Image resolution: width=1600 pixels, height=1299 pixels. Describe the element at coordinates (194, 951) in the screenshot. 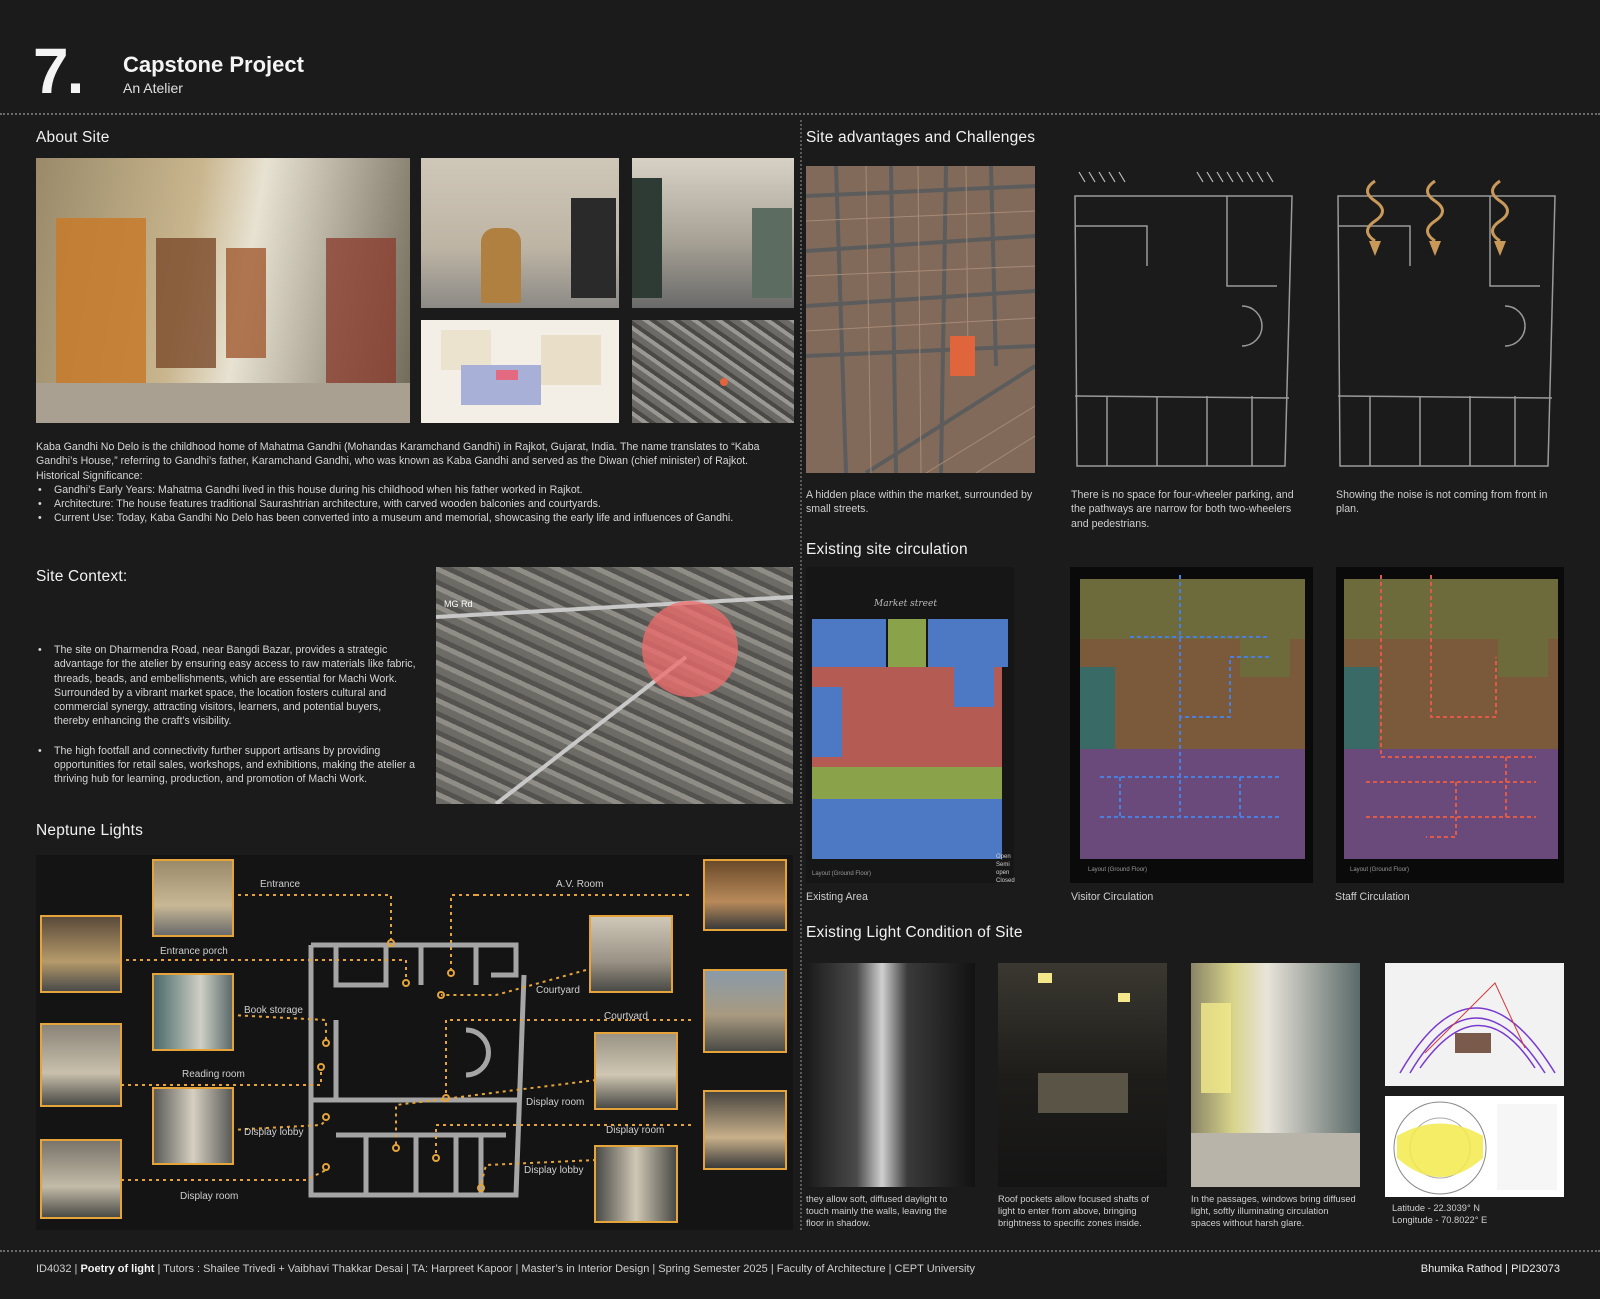

I see `label-entrance-porch: Entrance porch` at that location.